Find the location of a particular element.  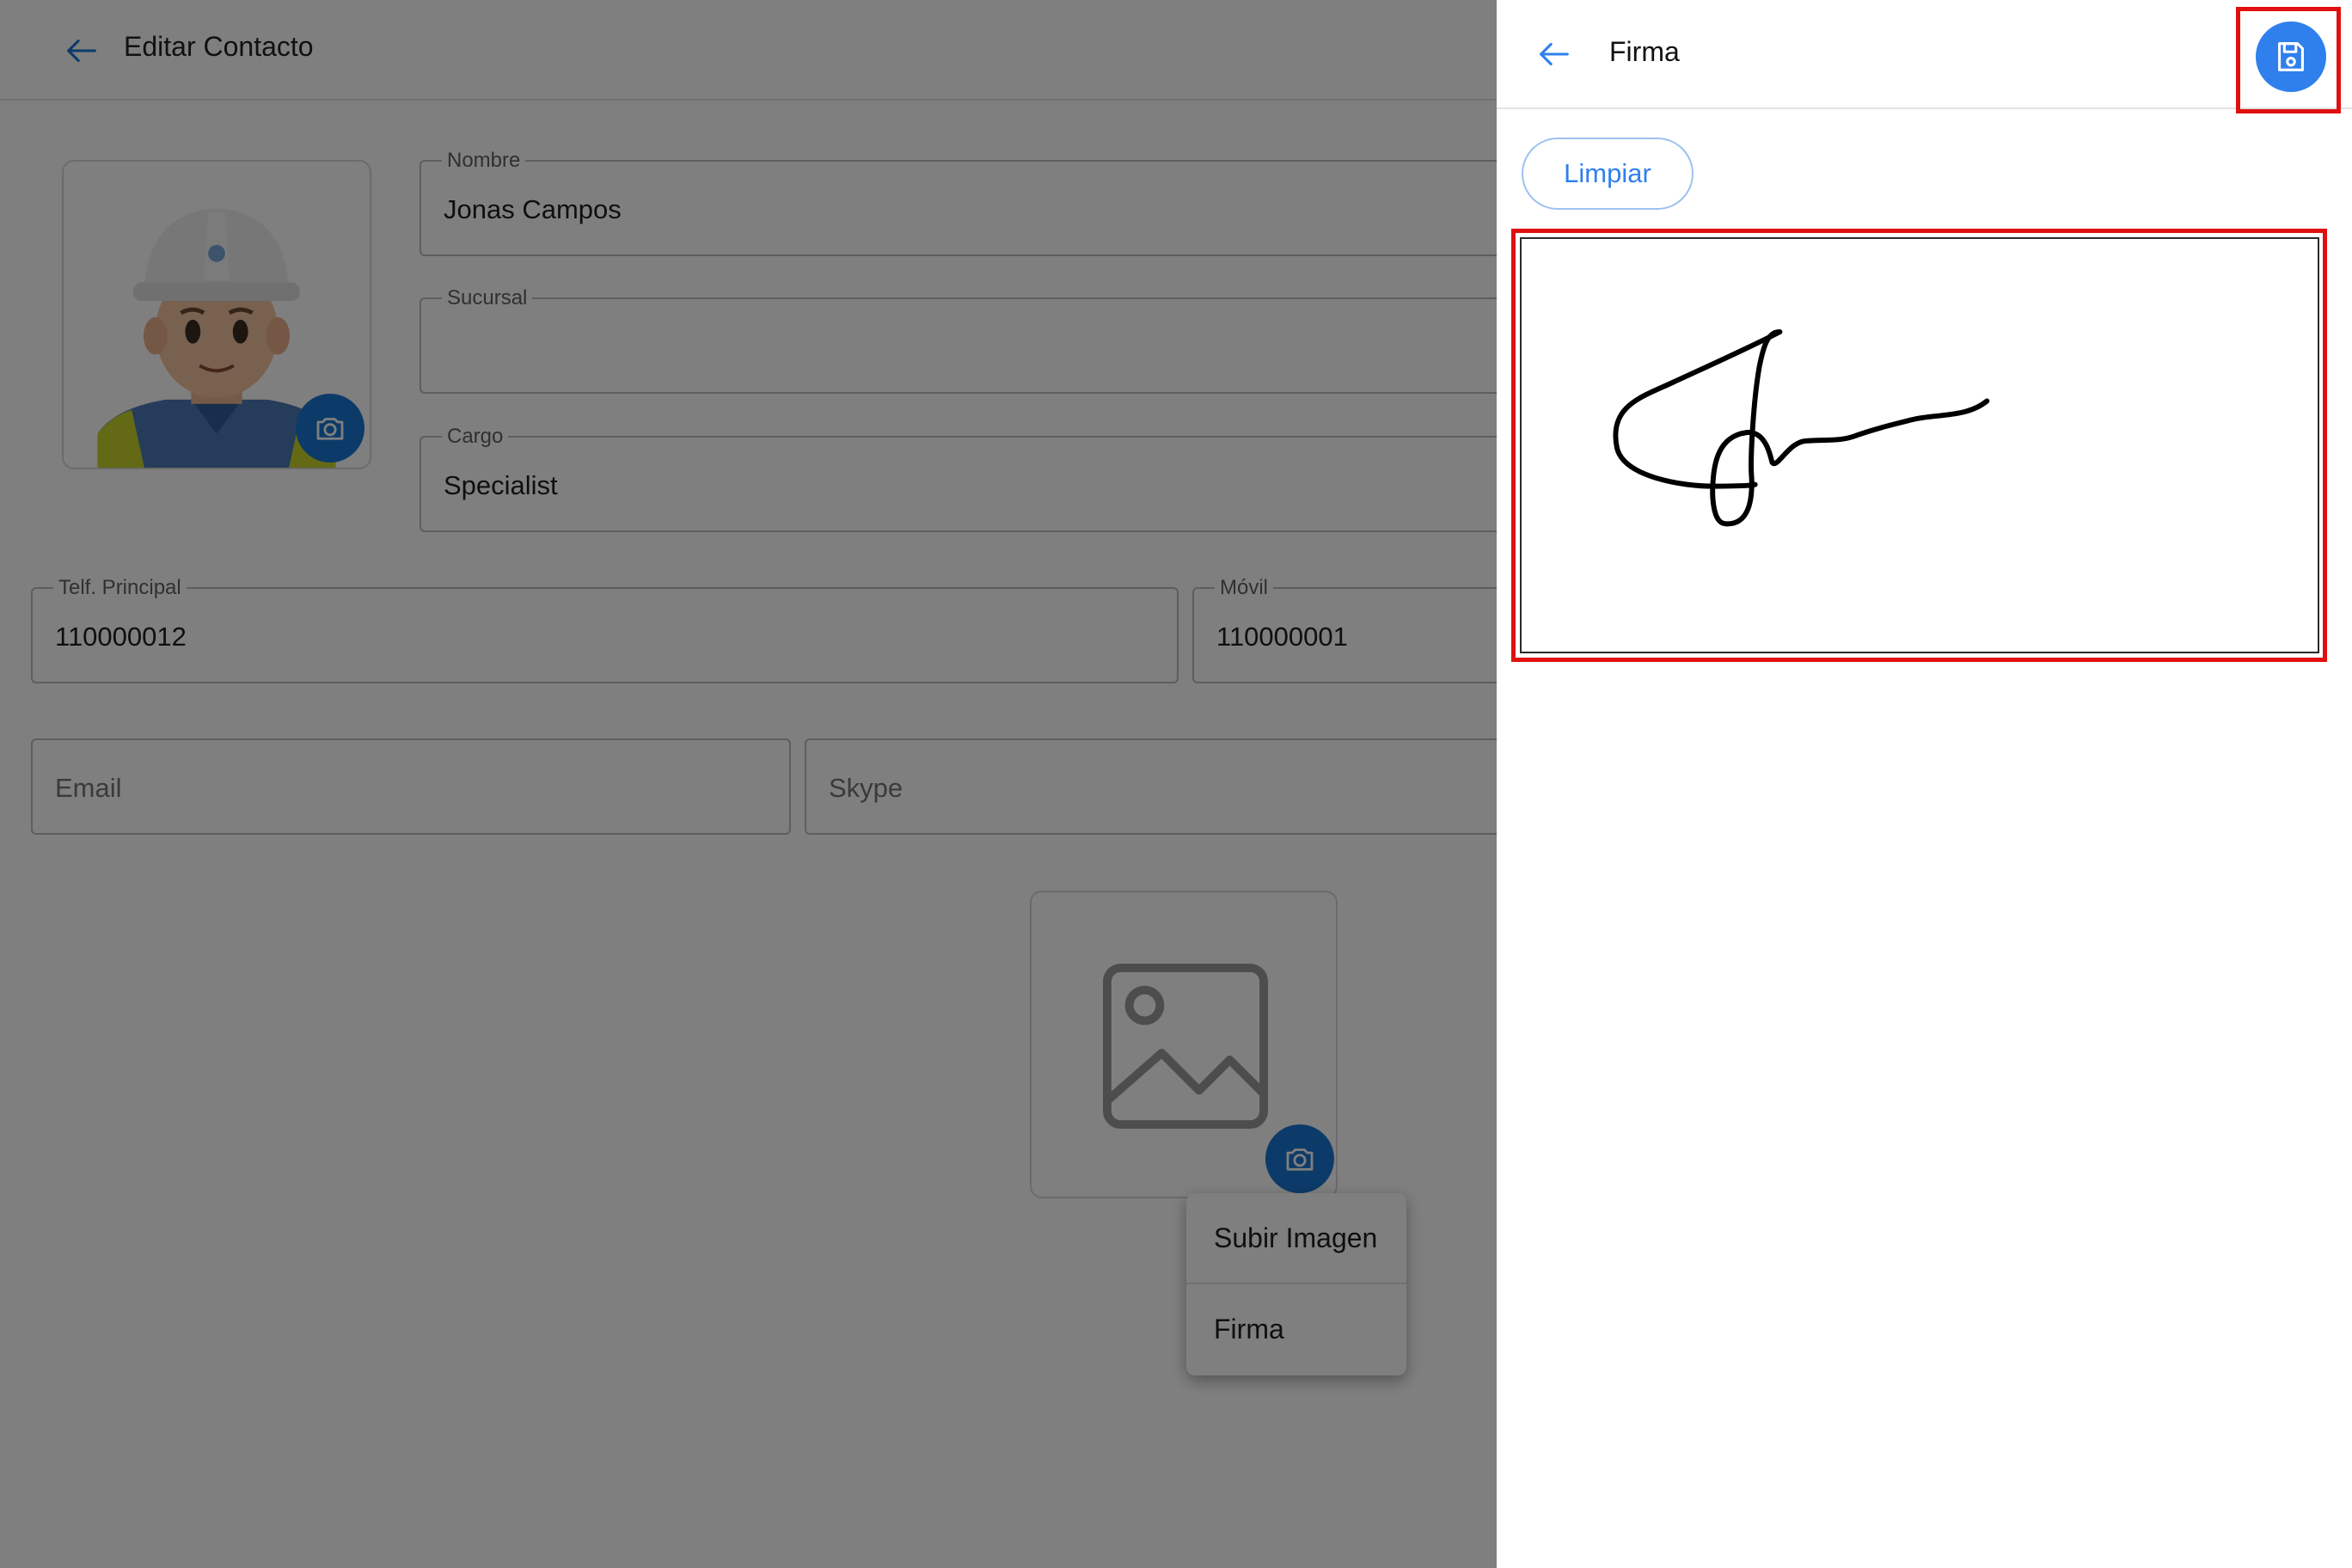

clear-signature-button: Limpiar is located at coordinates (1608, 174).